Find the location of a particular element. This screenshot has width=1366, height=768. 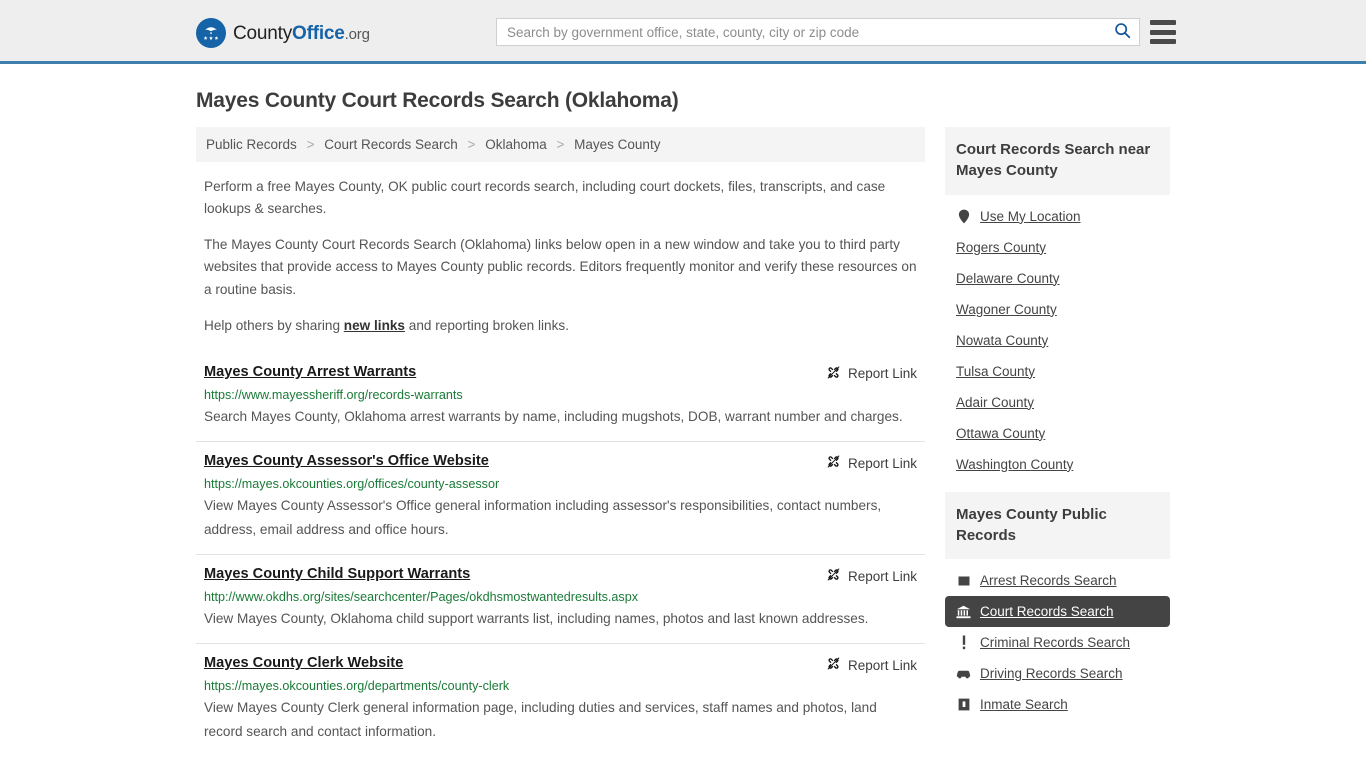

search-bar is located at coordinates (818, 32).